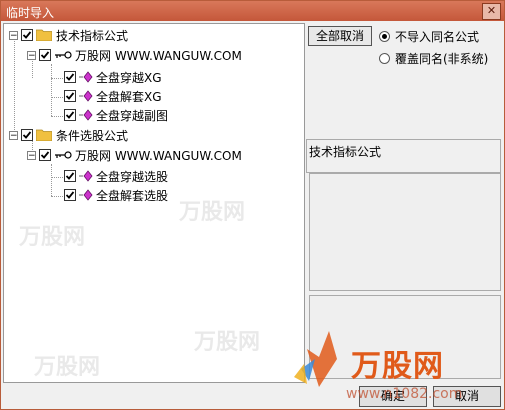  I want to click on close-button: ✕, so click(491, 11).